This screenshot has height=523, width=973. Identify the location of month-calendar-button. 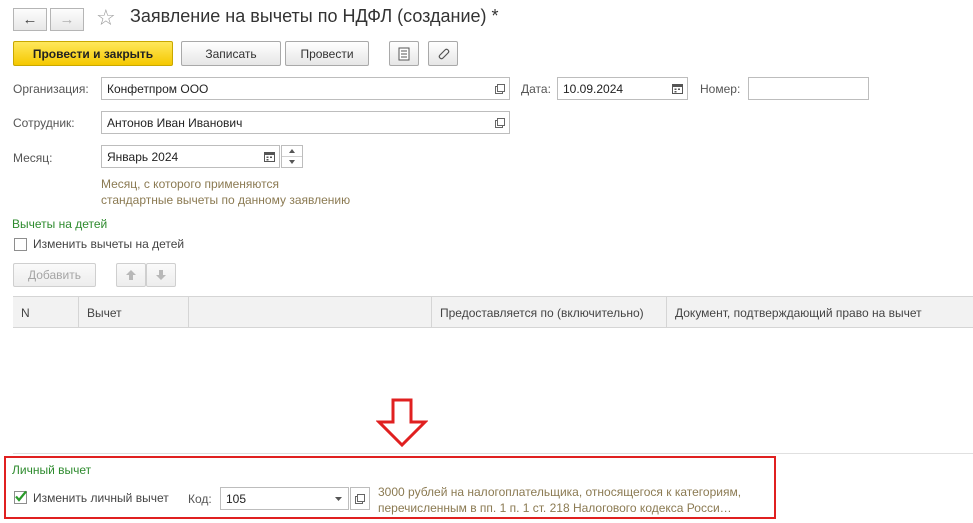
(270, 156).